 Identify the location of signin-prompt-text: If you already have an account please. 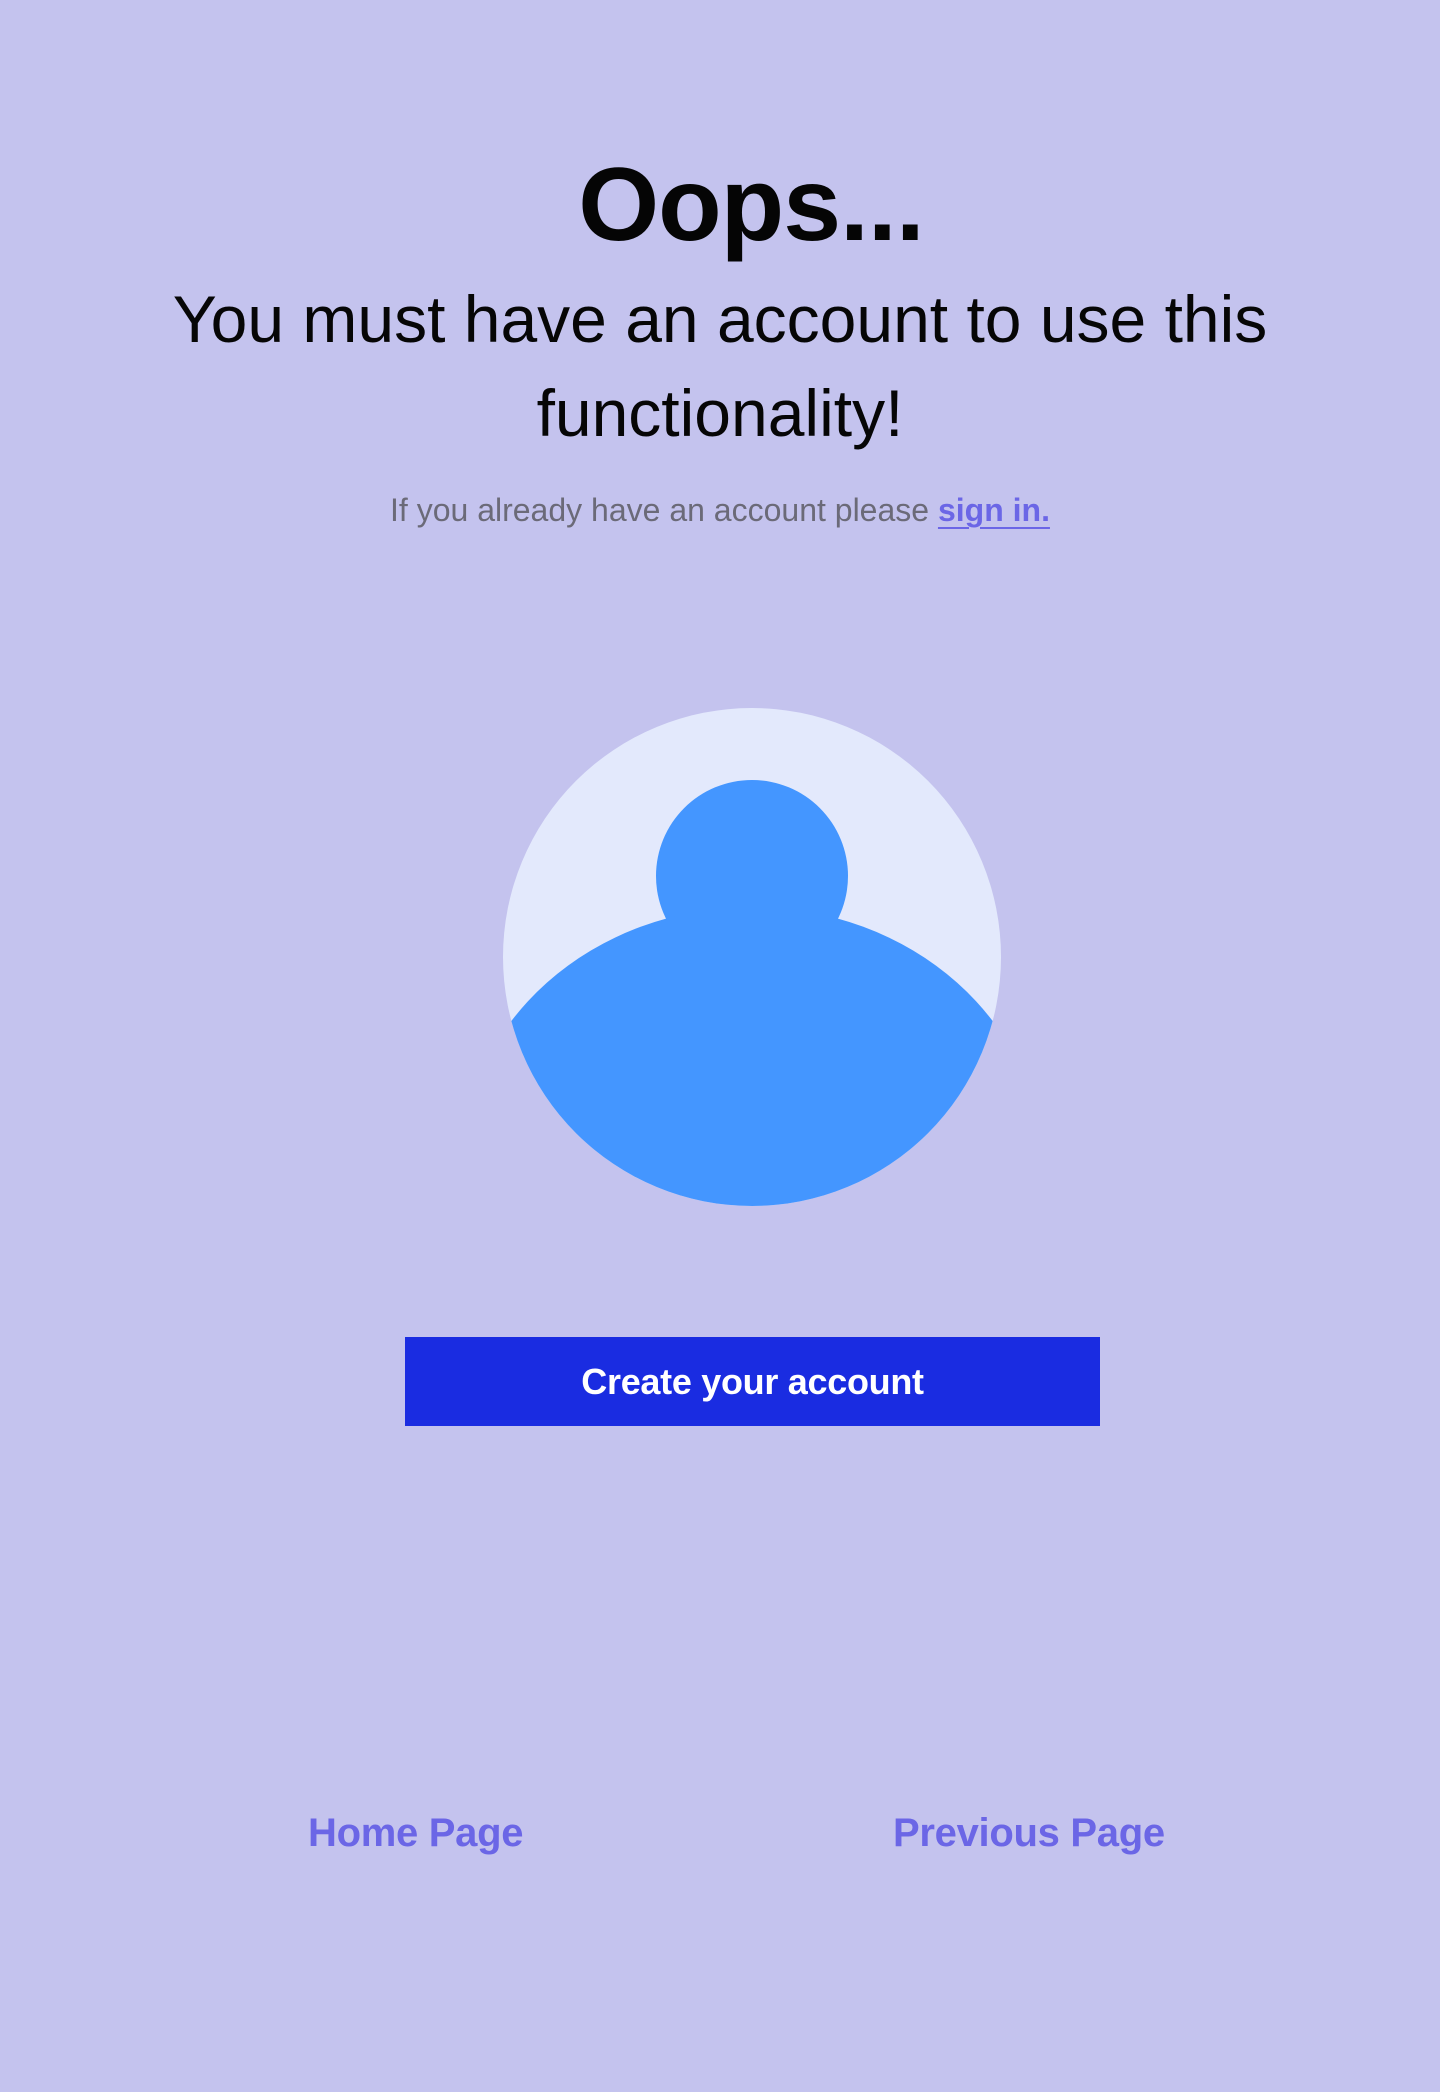
(664, 510).